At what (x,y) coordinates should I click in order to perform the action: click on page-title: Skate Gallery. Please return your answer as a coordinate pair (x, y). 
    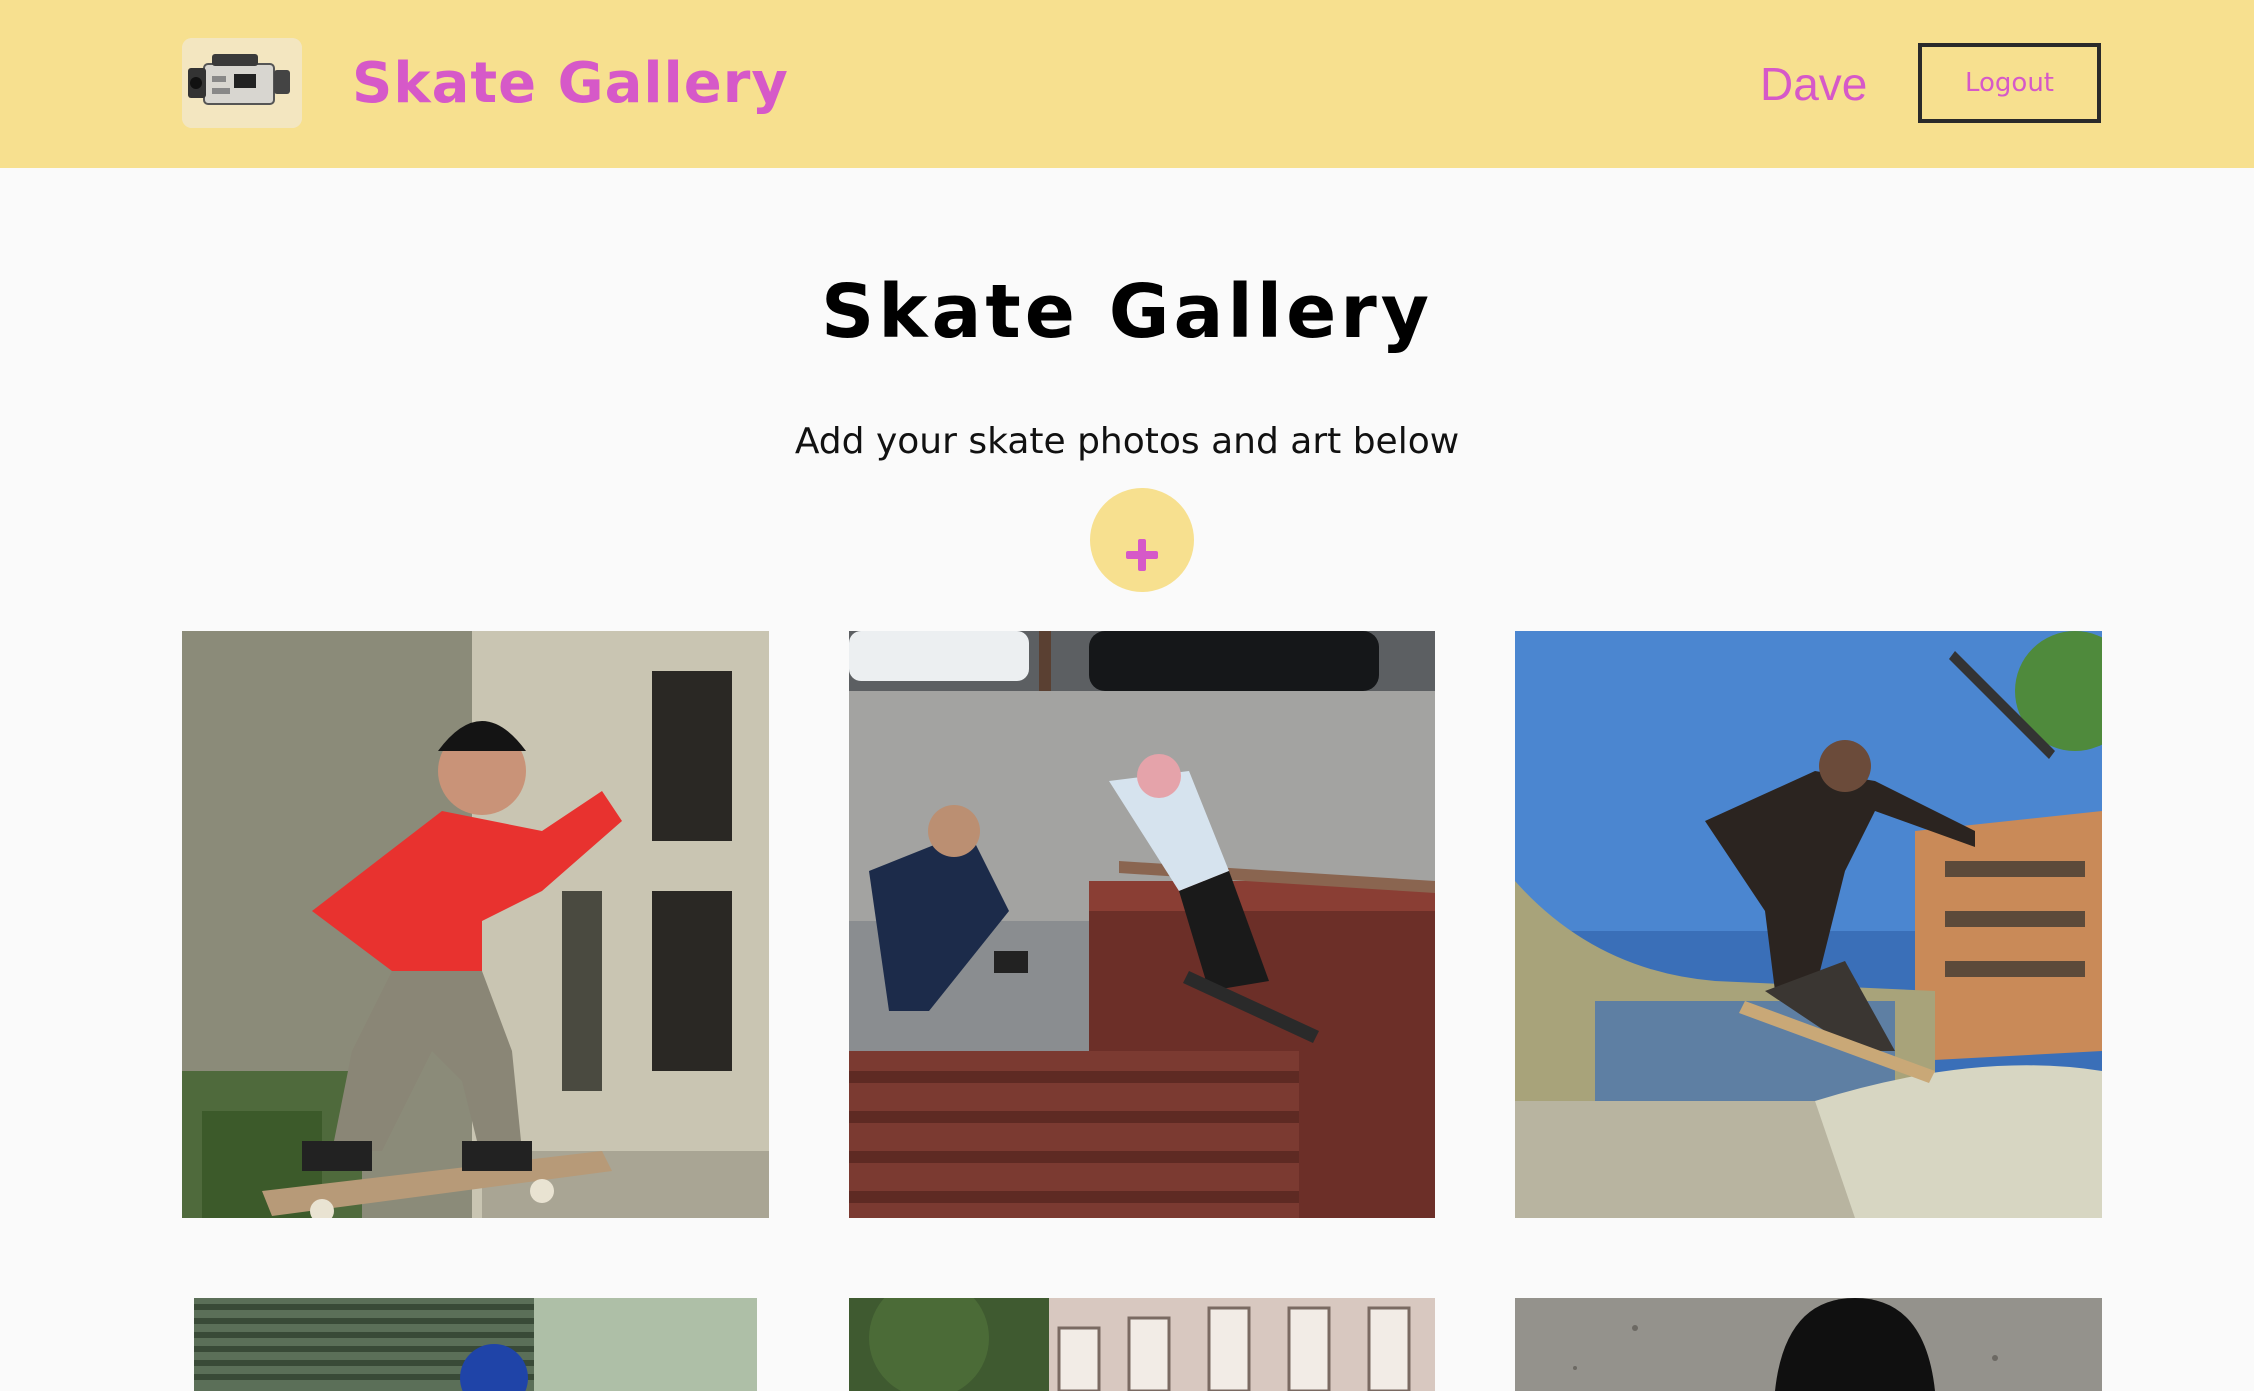
    Looking at the image, I should click on (1127, 312).